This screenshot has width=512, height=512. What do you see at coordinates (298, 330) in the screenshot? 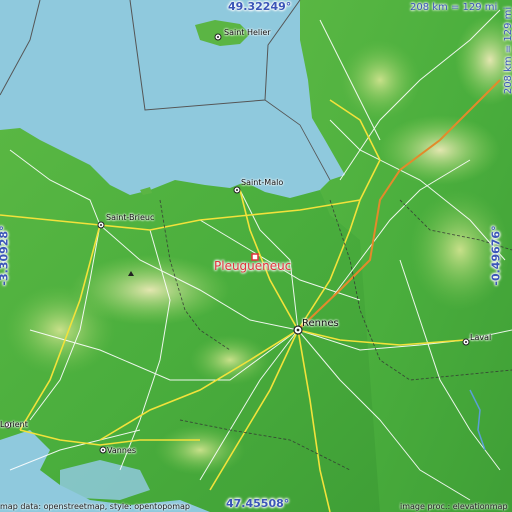
I see `rennes-marker` at bounding box center [298, 330].